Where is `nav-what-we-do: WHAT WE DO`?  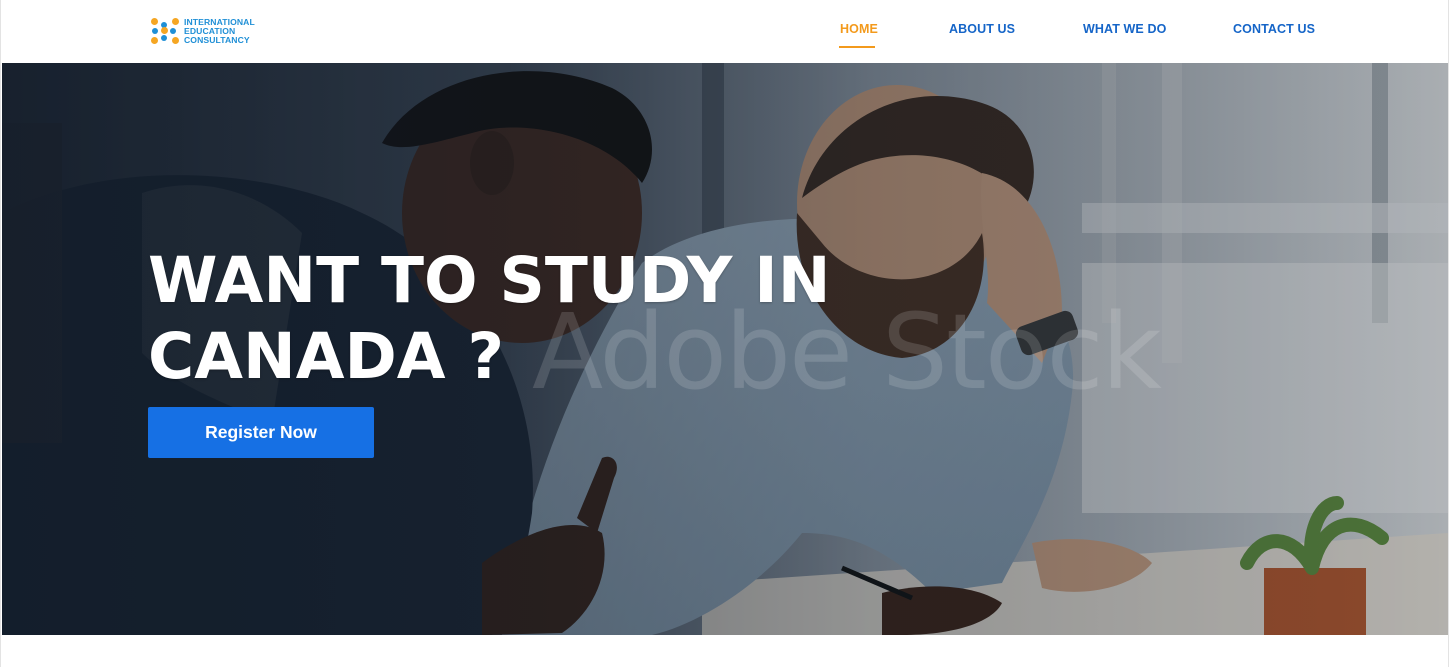 nav-what-we-do: WHAT WE DO is located at coordinates (1124, 29).